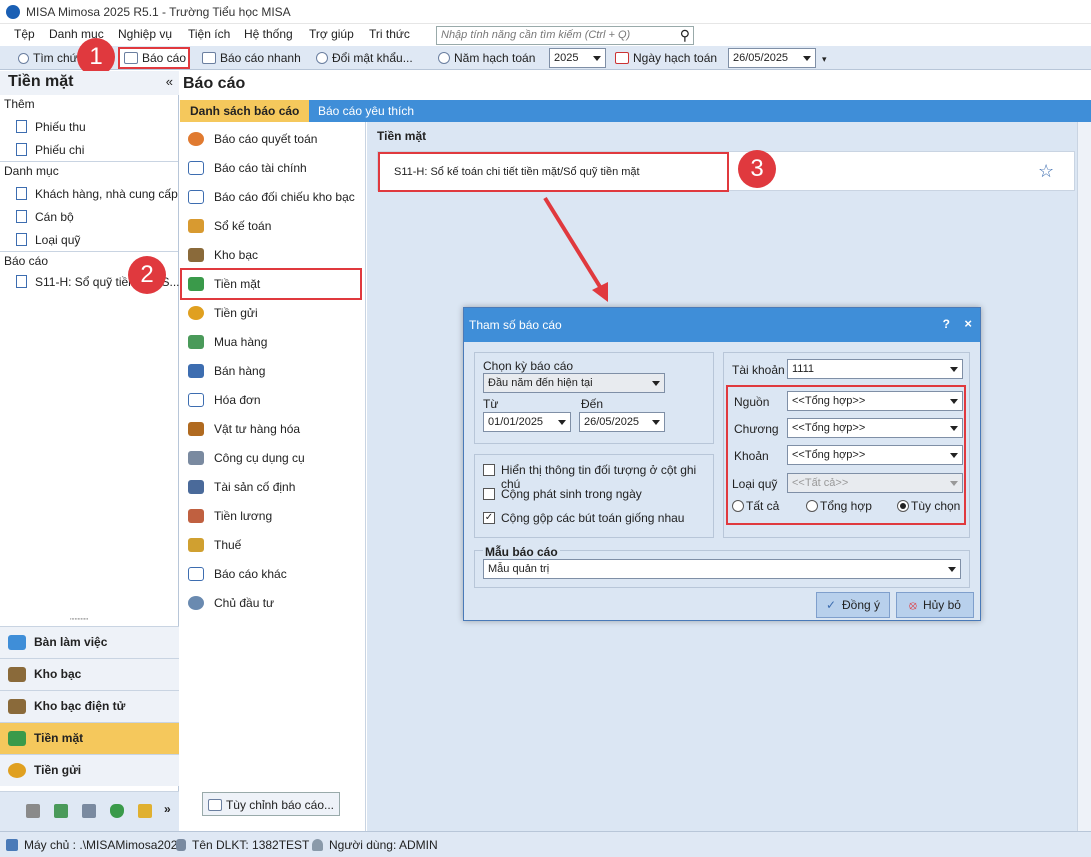 Image resolution: width=1091 pixels, height=857 pixels. What do you see at coordinates (875, 455) in the screenshot?
I see `item-select: <<Tổng hợp>>` at bounding box center [875, 455].